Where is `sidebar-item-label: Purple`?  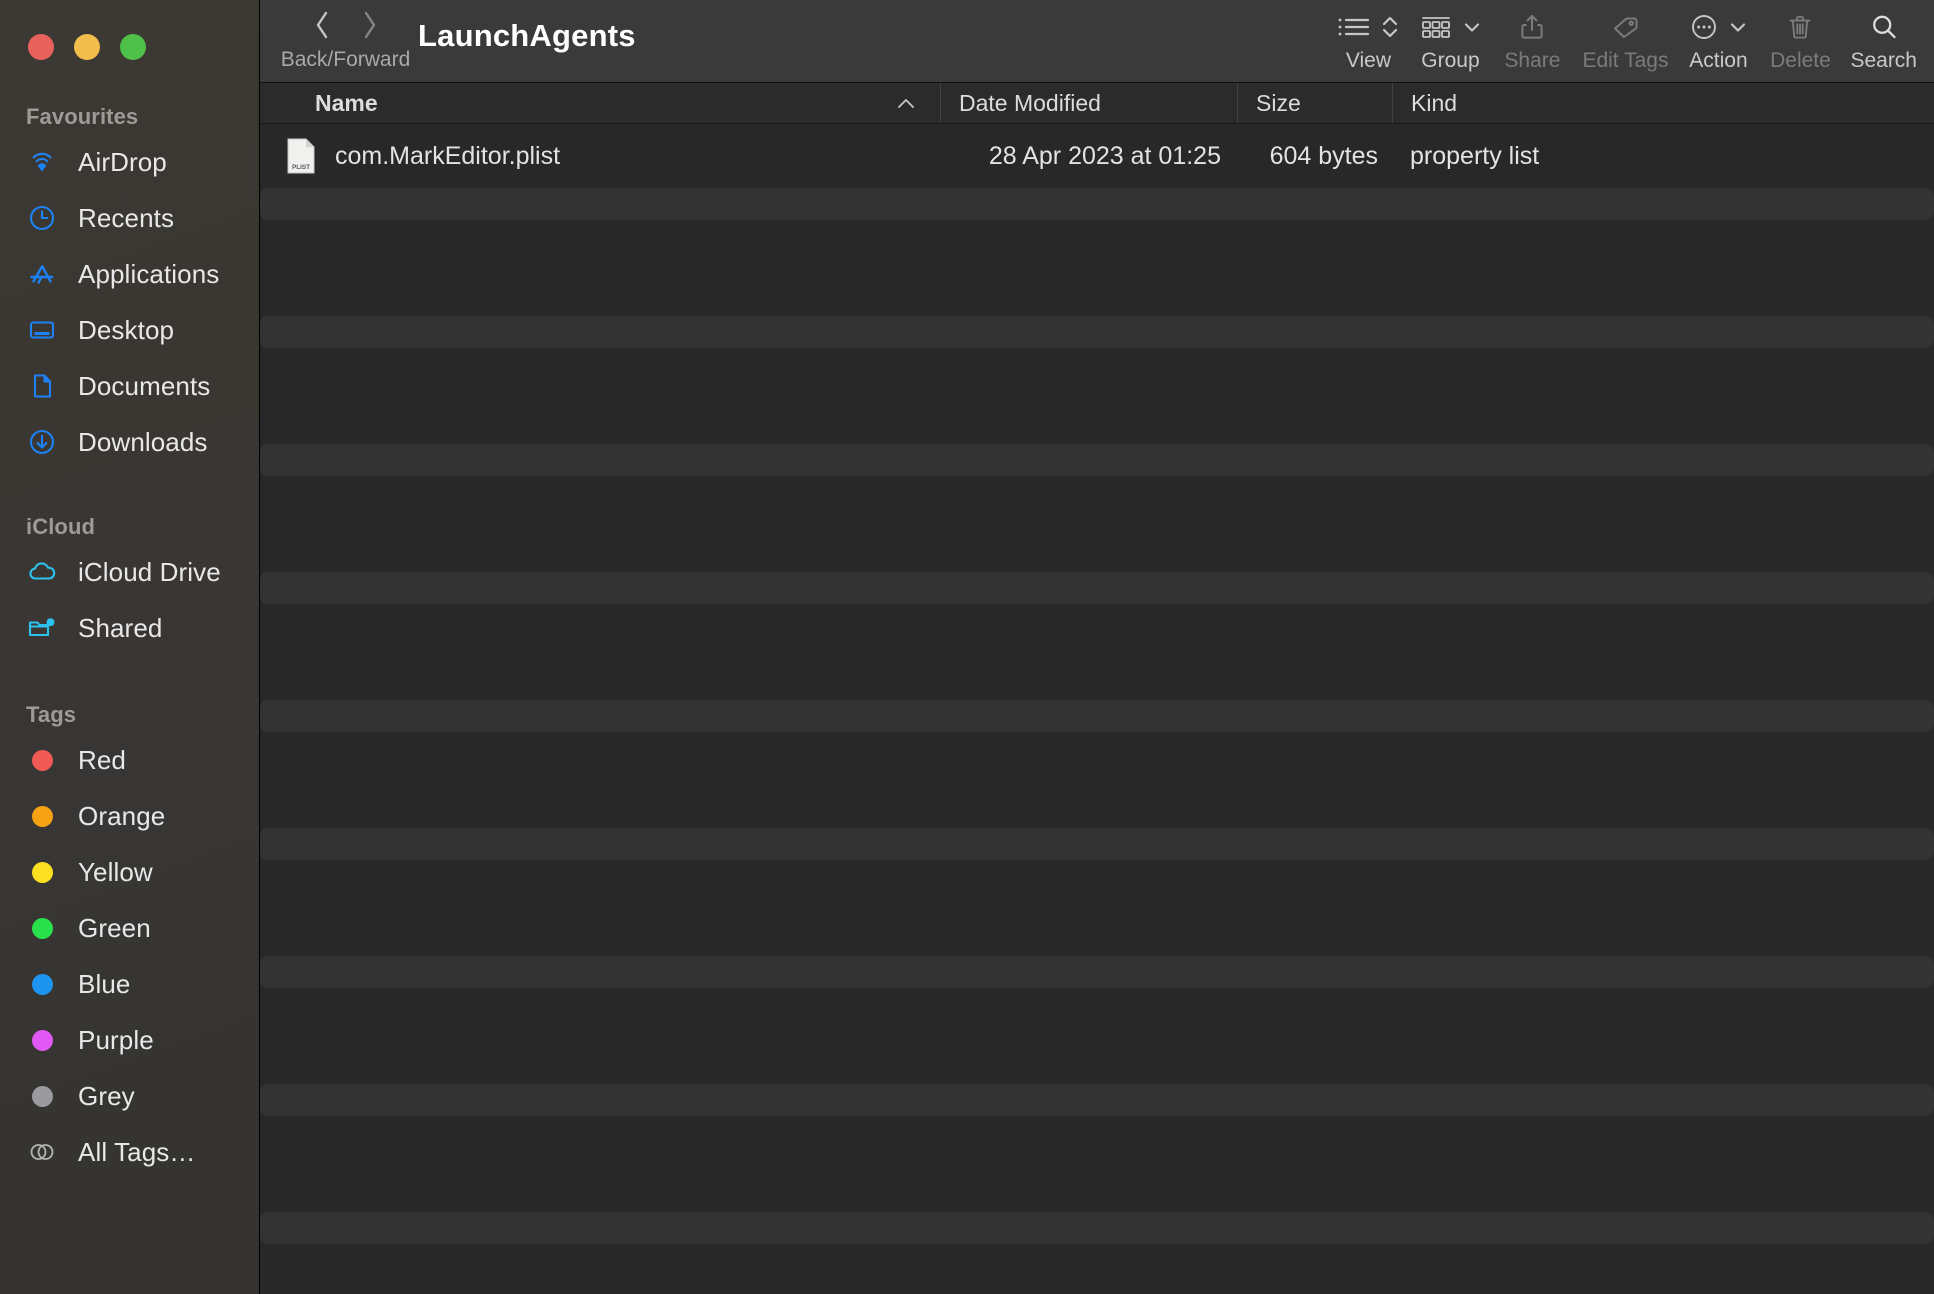 sidebar-item-label: Purple is located at coordinates (116, 1039).